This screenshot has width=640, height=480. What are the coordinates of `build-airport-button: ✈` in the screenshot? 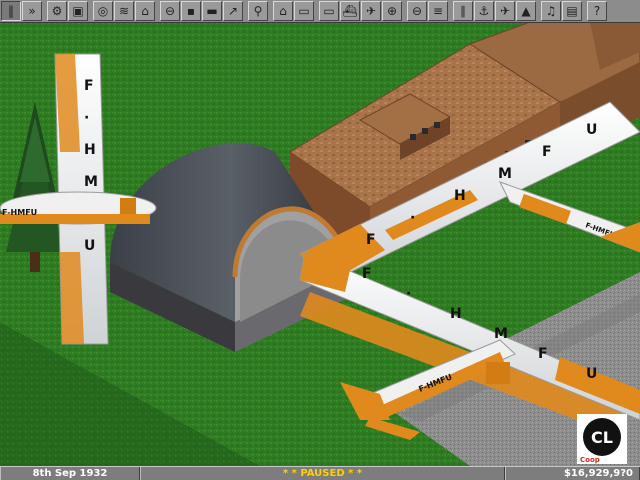 It's located at (505, 11).